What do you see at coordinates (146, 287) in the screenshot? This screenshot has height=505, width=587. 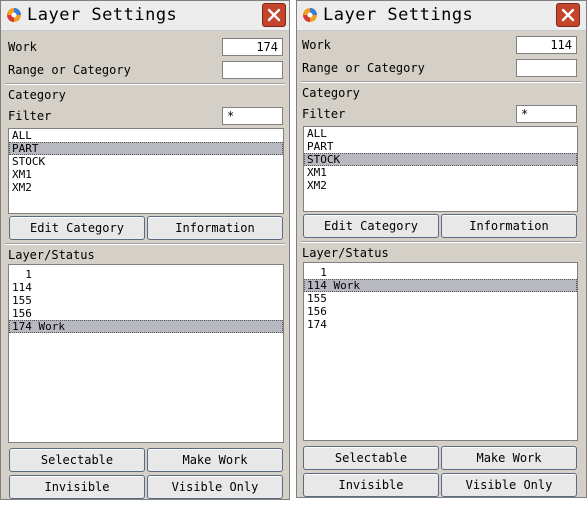 I see `layer-item: 114` at bounding box center [146, 287].